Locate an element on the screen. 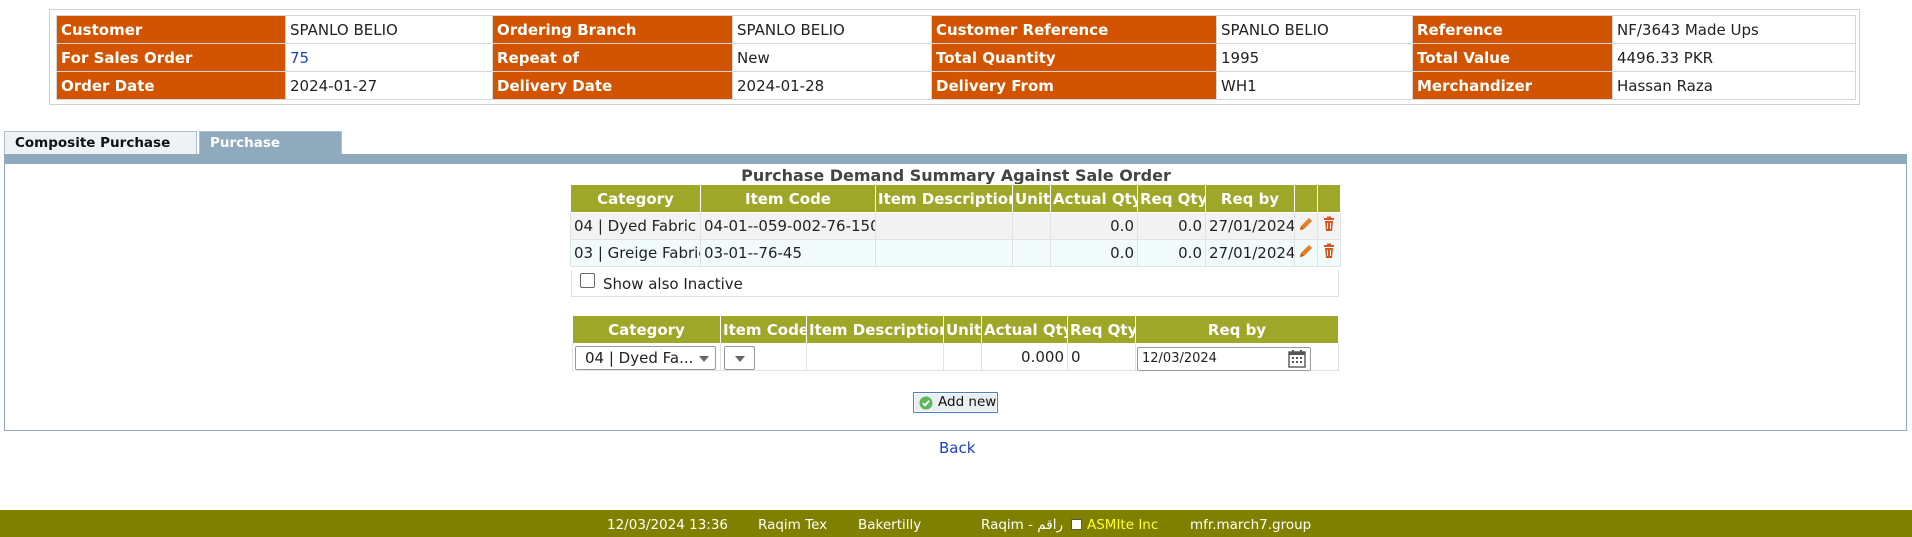 This screenshot has height=537, width=1912. col-header-actual-qty: Actual Qty is located at coordinates (1094, 198).